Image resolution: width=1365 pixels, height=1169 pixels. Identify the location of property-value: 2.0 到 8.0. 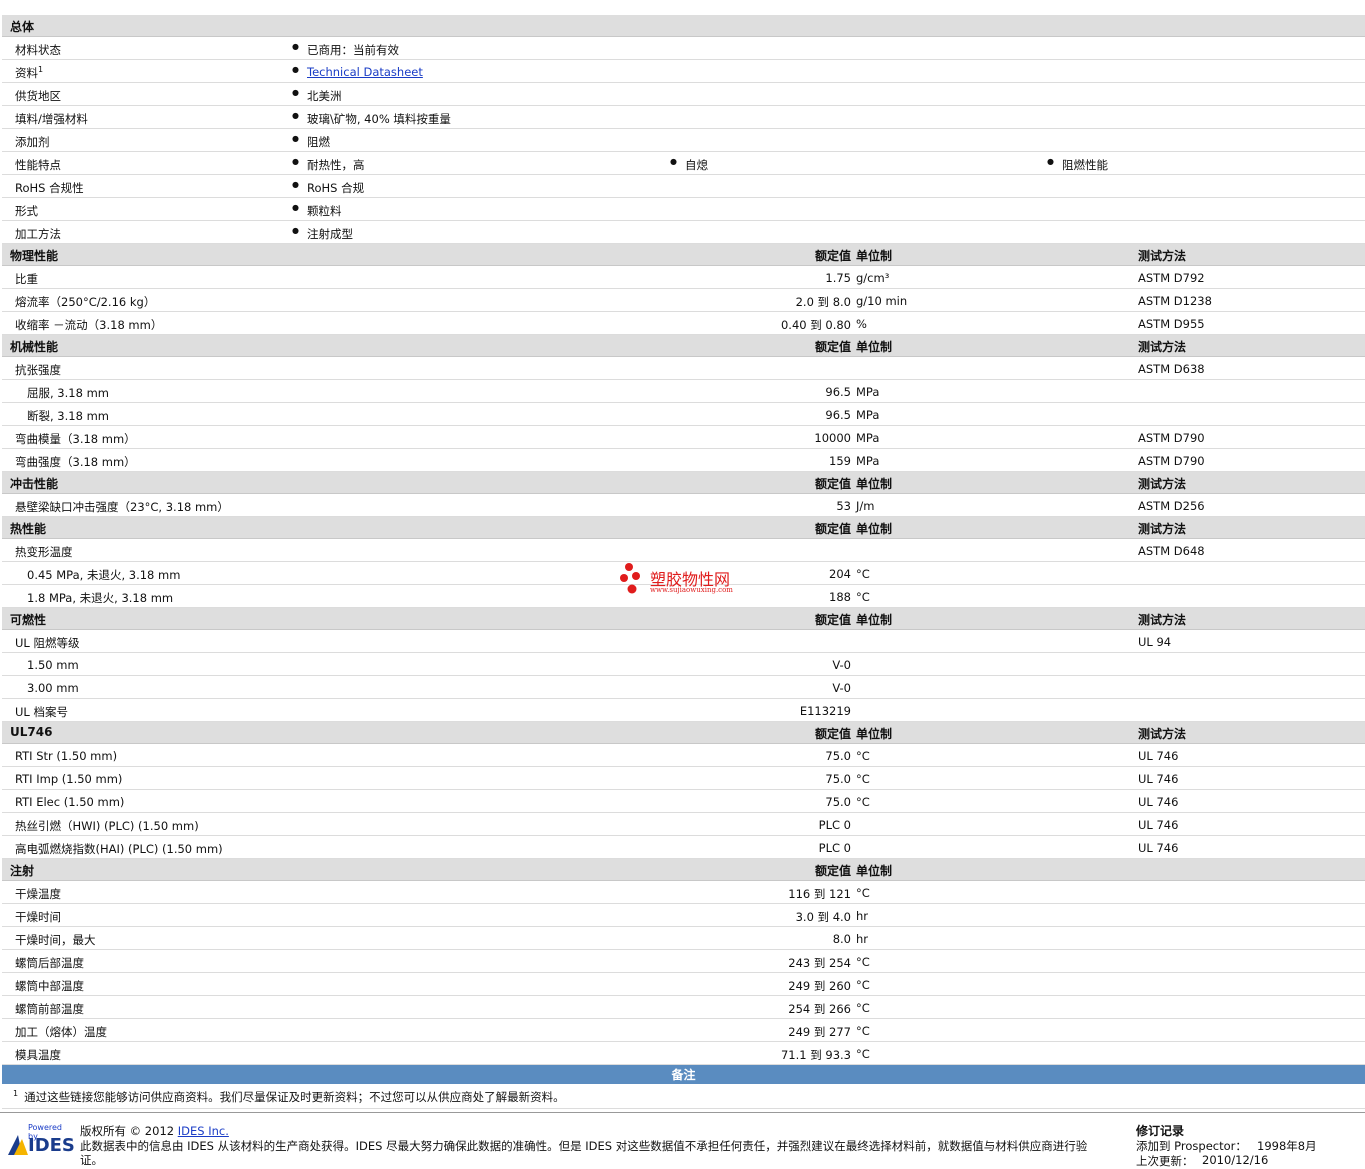
(823, 302).